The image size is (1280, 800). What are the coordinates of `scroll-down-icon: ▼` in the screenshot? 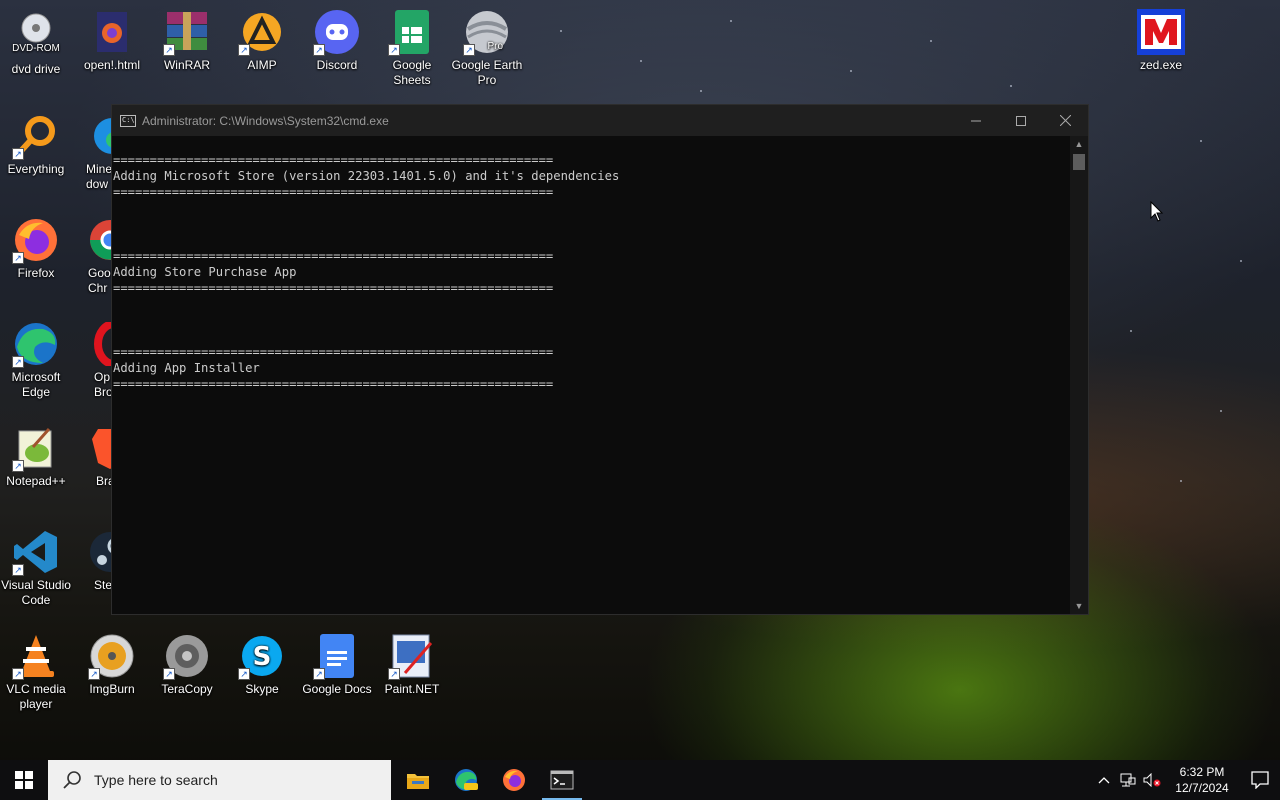 It's located at (1079, 606).